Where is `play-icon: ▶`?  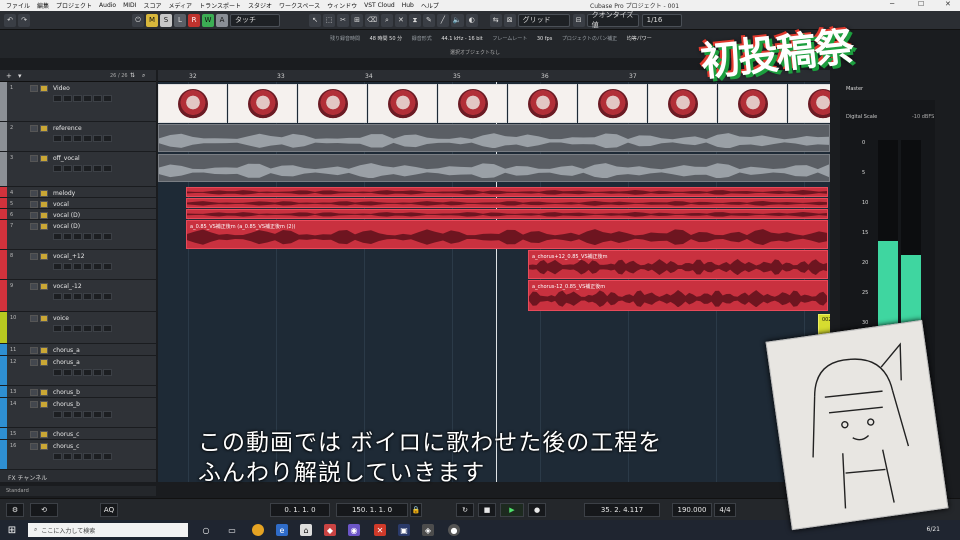
play-icon: ▶ is located at coordinates (512, 510).